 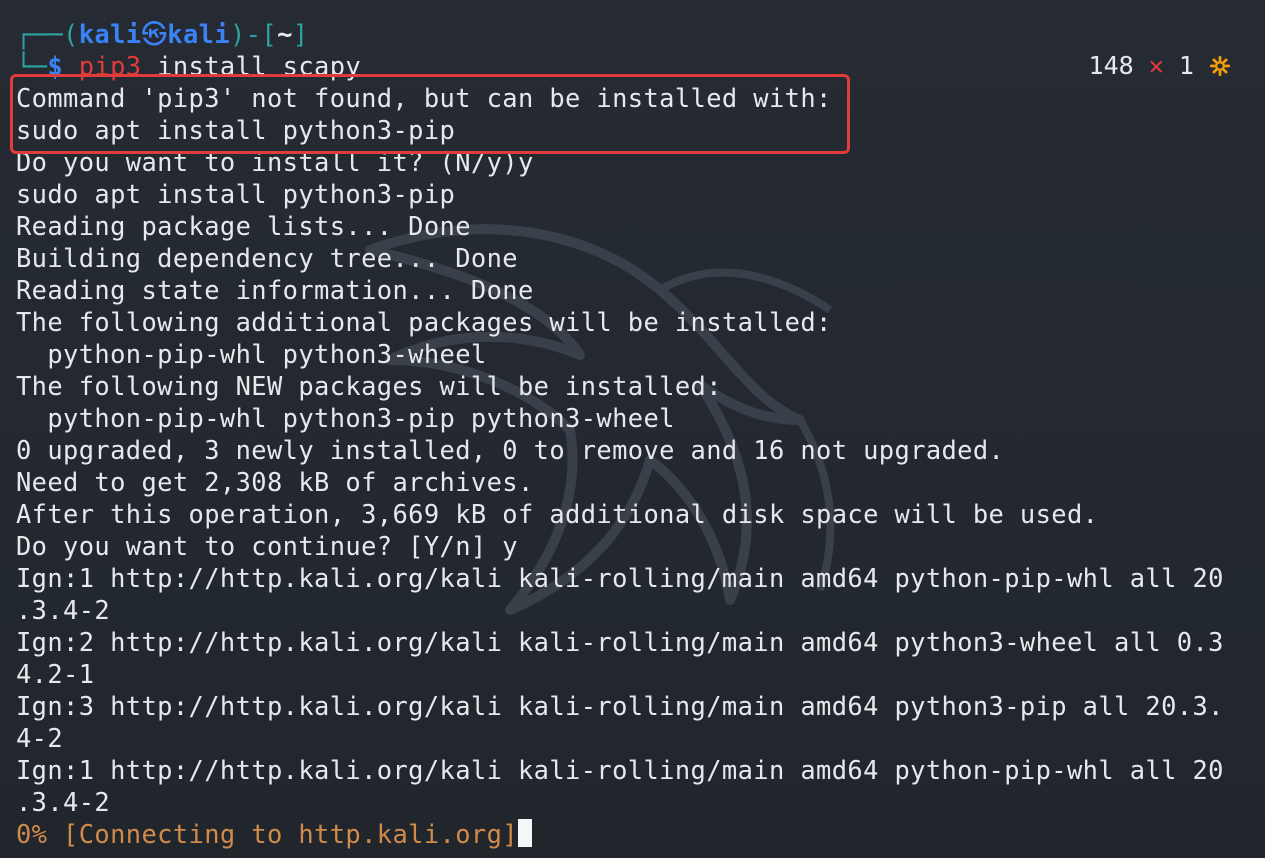 What do you see at coordinates (243, 226) in the screenshot?
I see `output-line: Reading package lists... Done` at bounding box center [243, 226].